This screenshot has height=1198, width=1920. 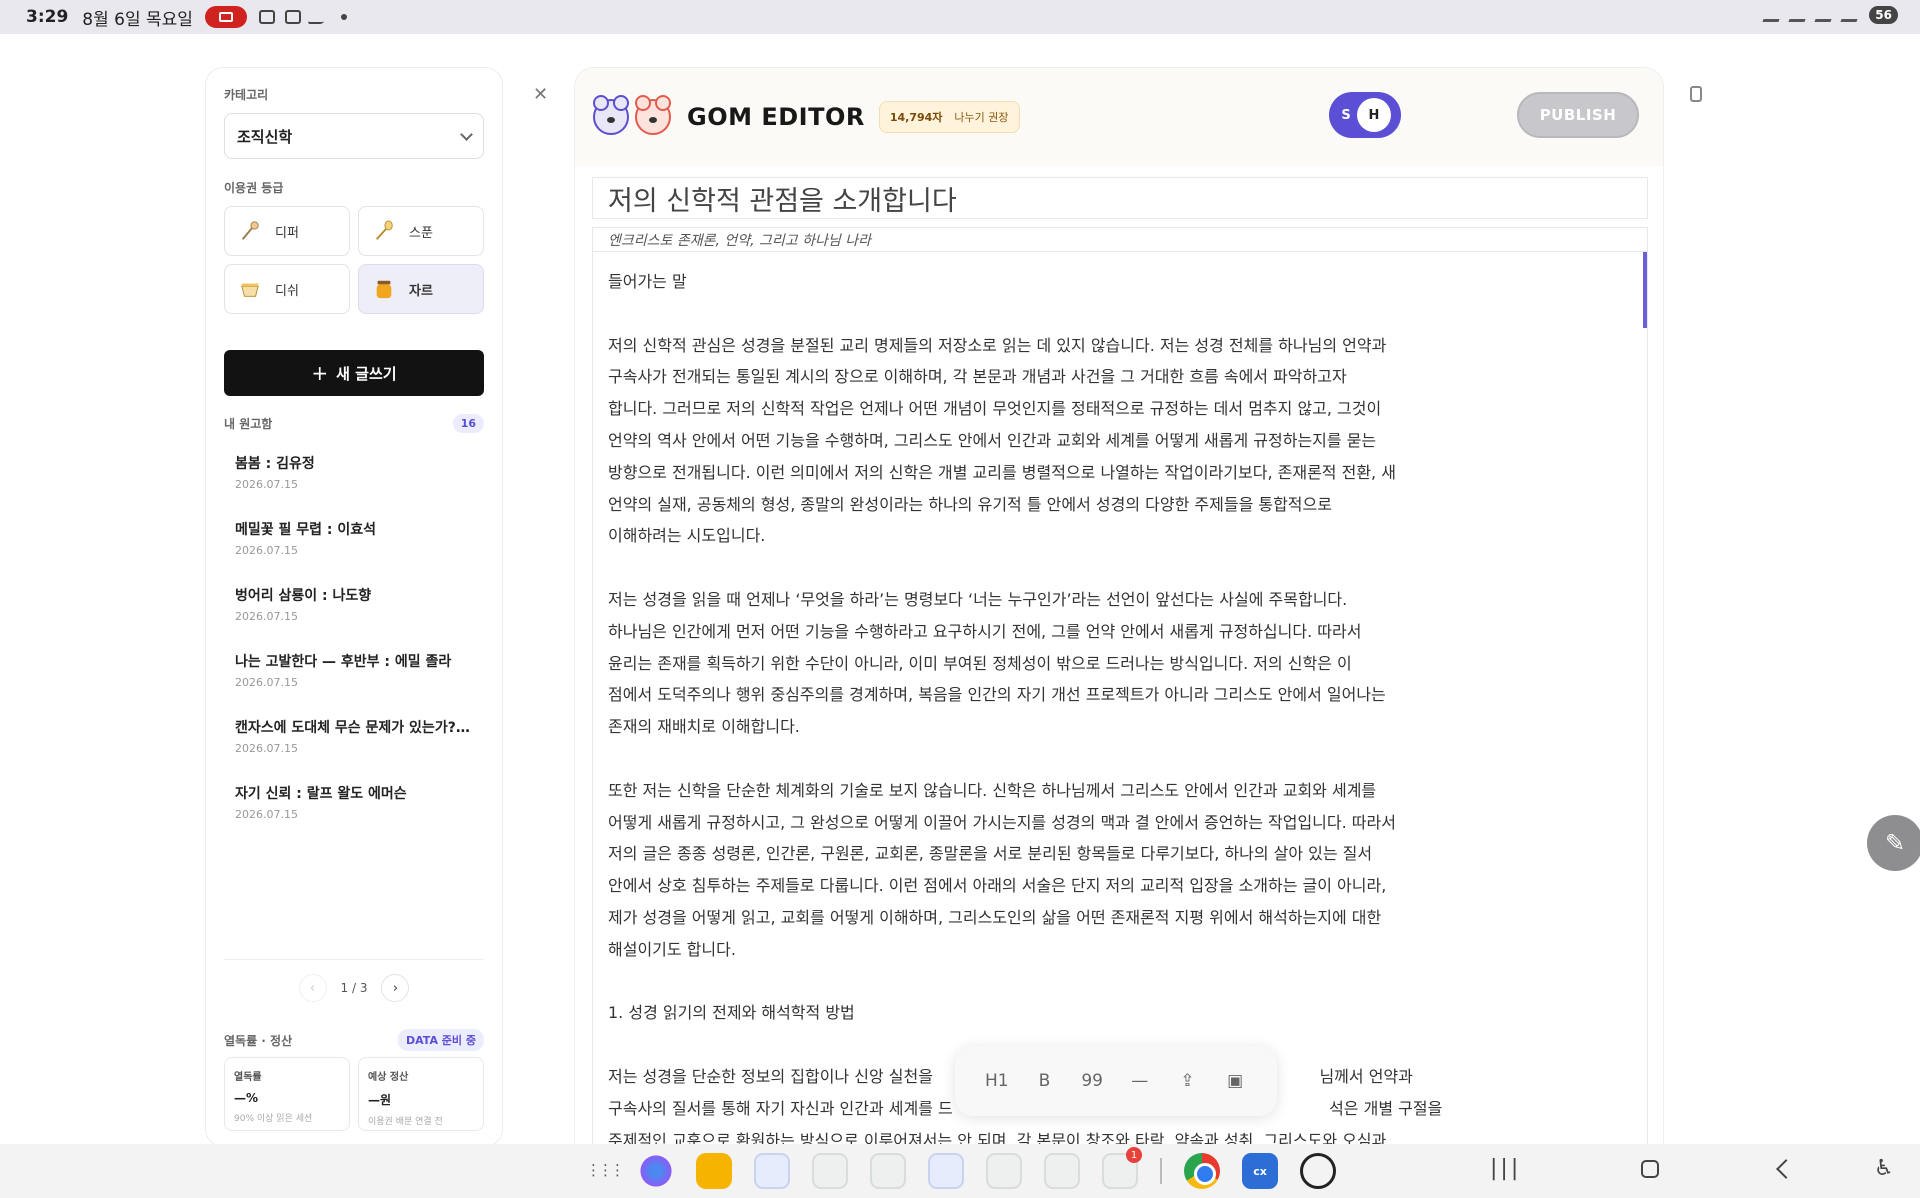 What do you see at coordinates (601, 1171) in the screenshot?
I see `app-drawer-icon` at bounding box center [601, 1171].